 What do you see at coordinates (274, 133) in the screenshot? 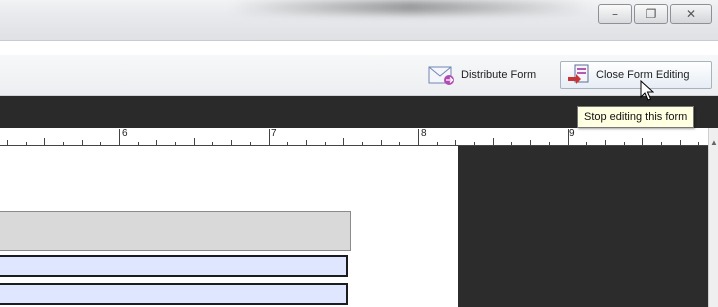
I see `ruler-label-7: 7` at bounding box center [274, 133].